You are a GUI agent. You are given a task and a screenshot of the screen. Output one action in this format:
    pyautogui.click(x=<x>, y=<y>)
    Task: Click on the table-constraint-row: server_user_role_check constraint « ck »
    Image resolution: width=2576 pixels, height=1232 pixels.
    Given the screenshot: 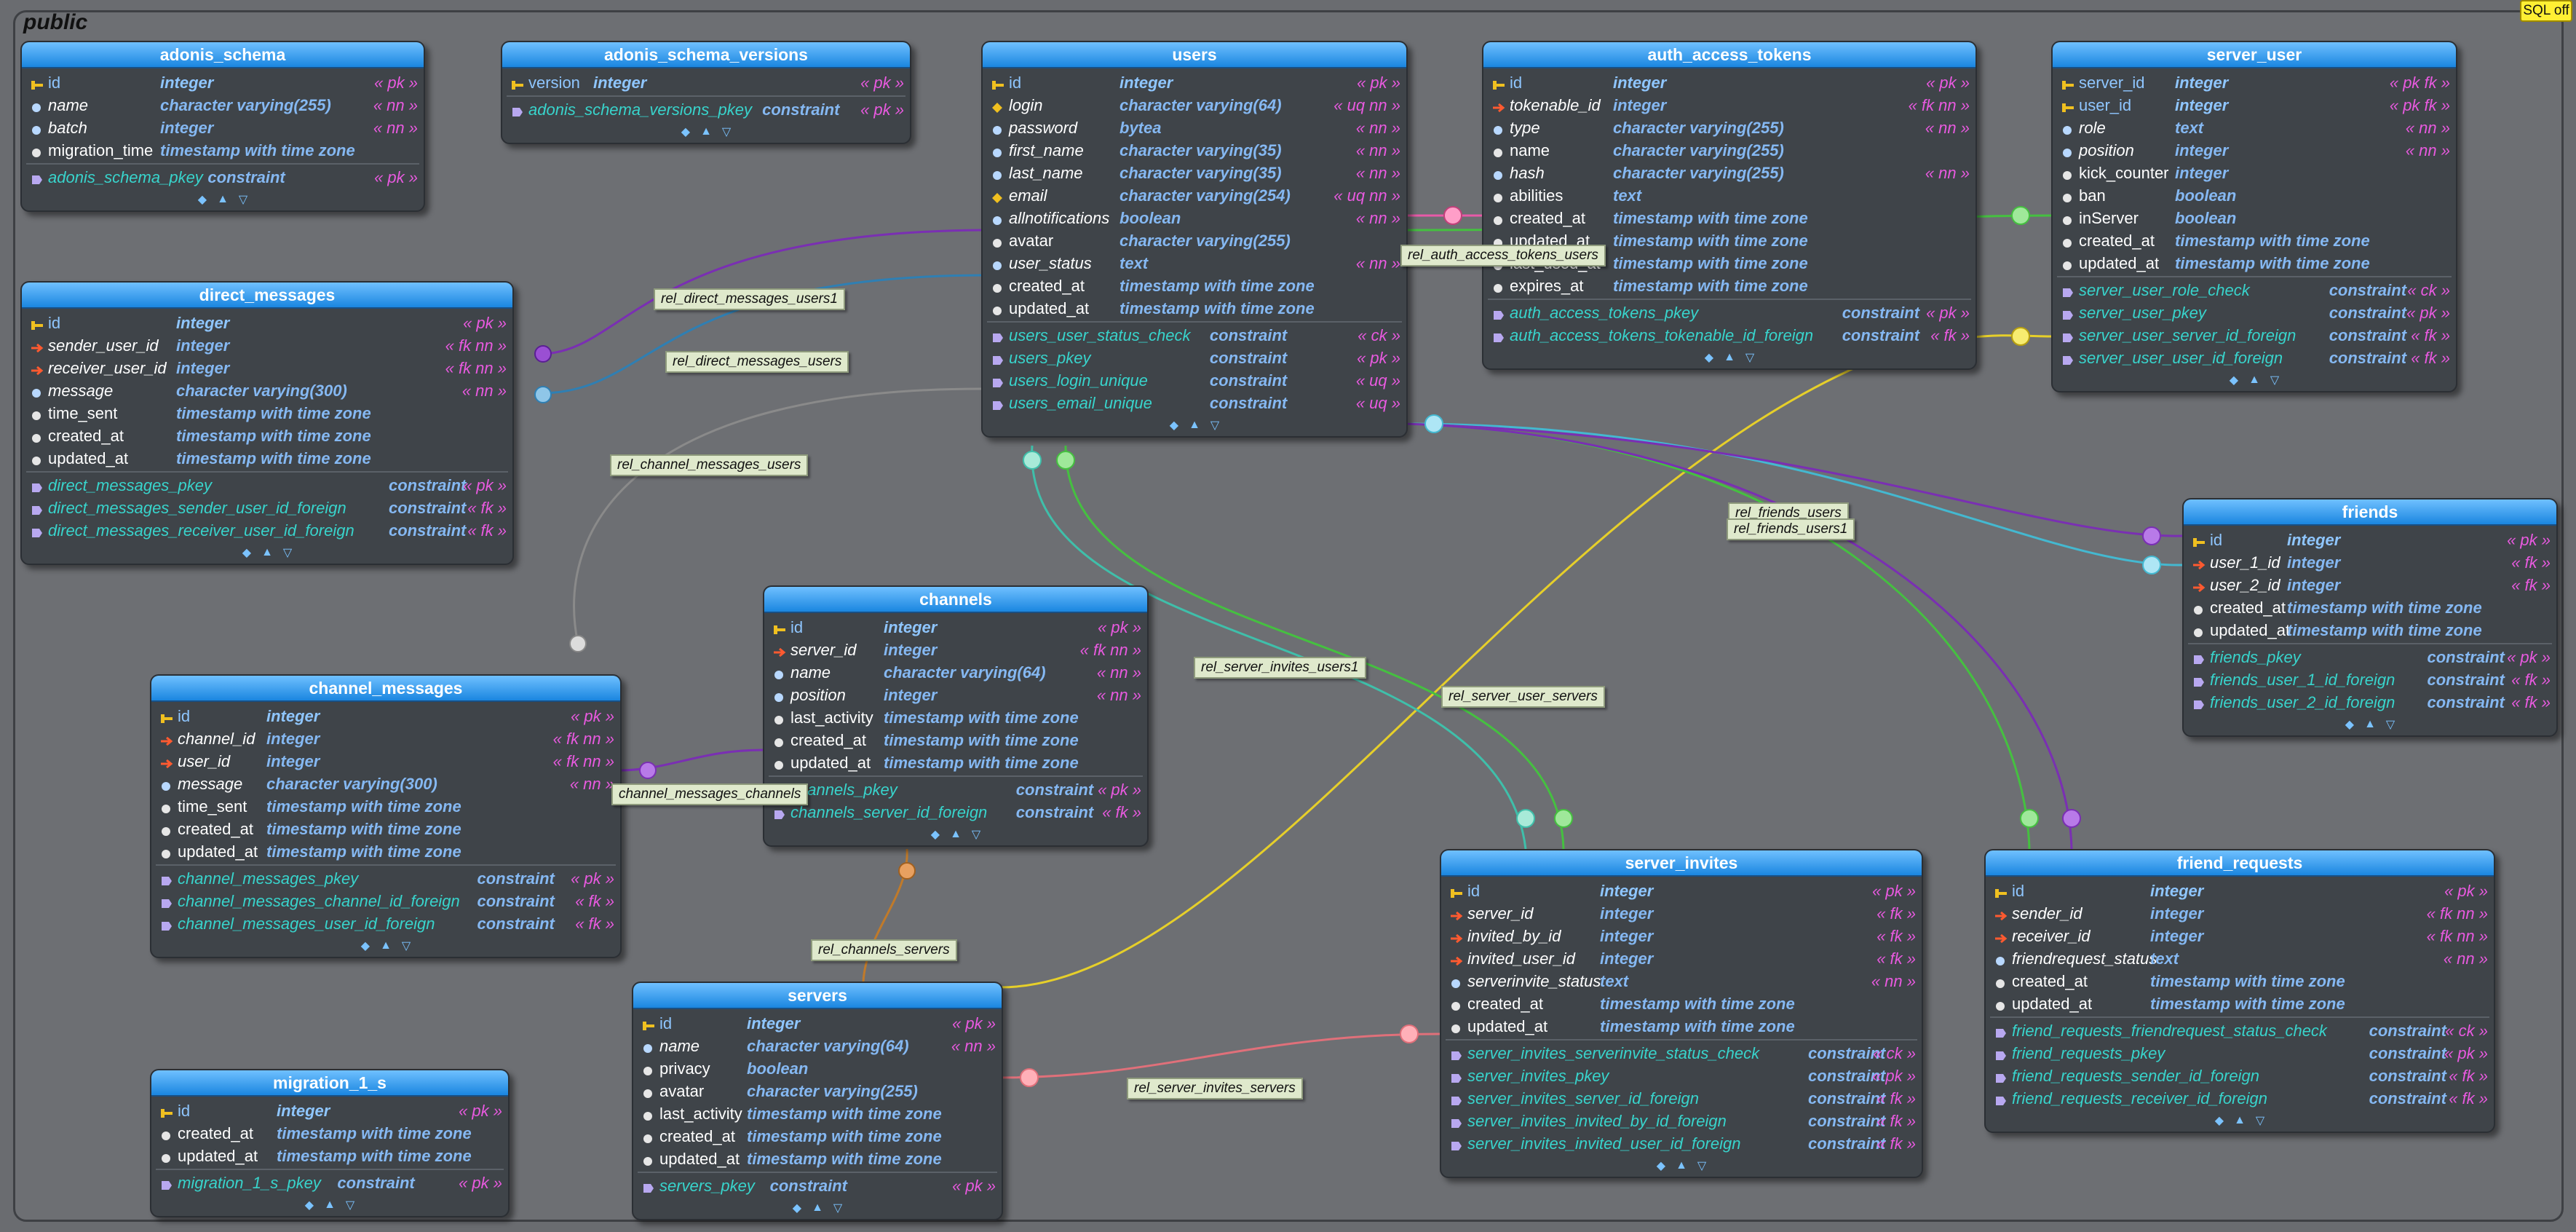 What is the action you would take?
    pyautogui.click(x=2254, y=290)
    